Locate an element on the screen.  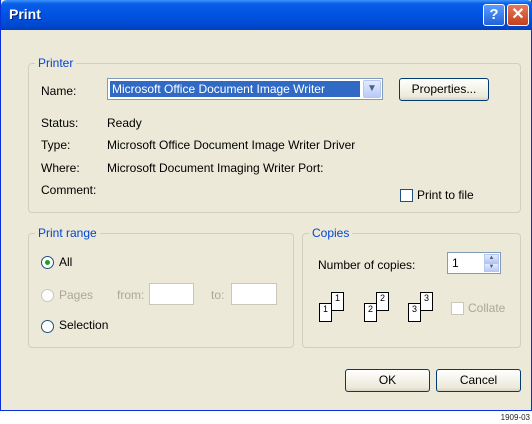
help-icon: ? is located at coordinates (494, 14).